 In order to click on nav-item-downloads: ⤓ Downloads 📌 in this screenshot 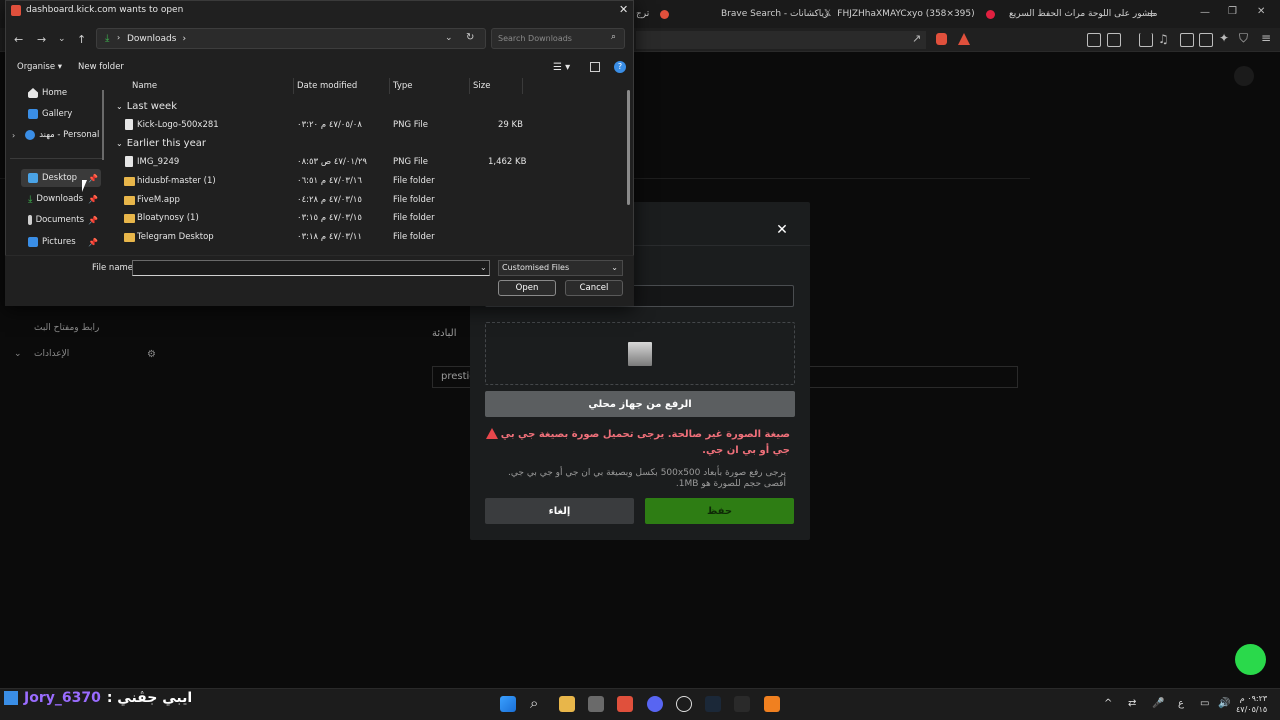, I will do `click(63, 199)`.